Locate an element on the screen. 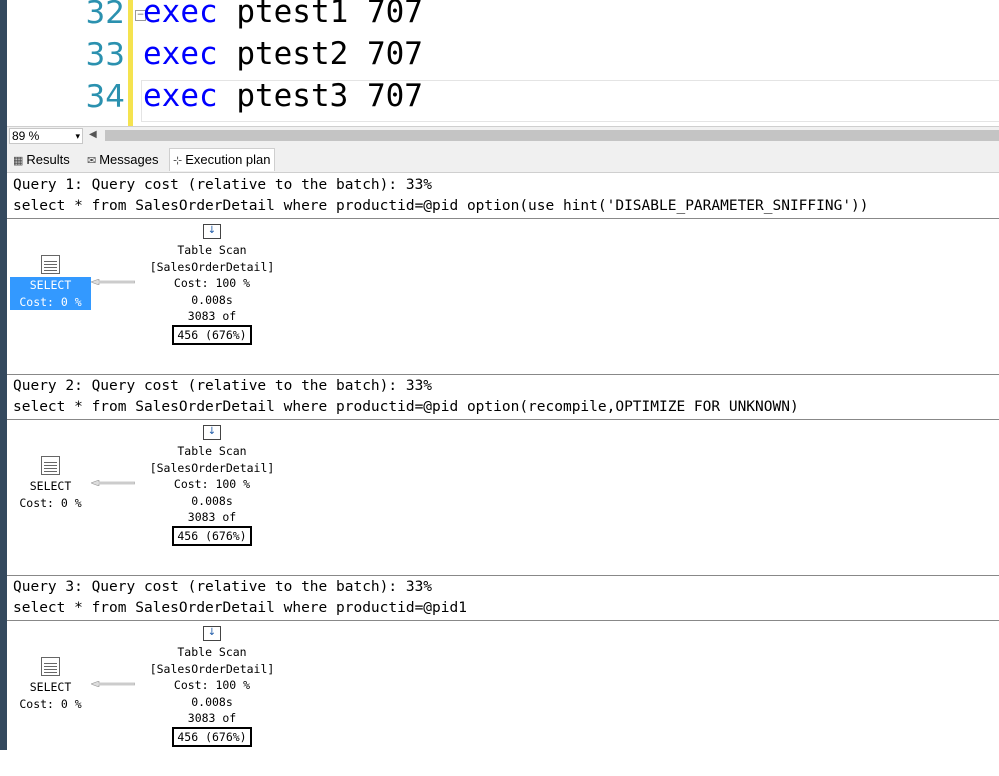 This screenshot has height=776, width=999. zoom-value: 89 % is located at coordinates (26, 136).